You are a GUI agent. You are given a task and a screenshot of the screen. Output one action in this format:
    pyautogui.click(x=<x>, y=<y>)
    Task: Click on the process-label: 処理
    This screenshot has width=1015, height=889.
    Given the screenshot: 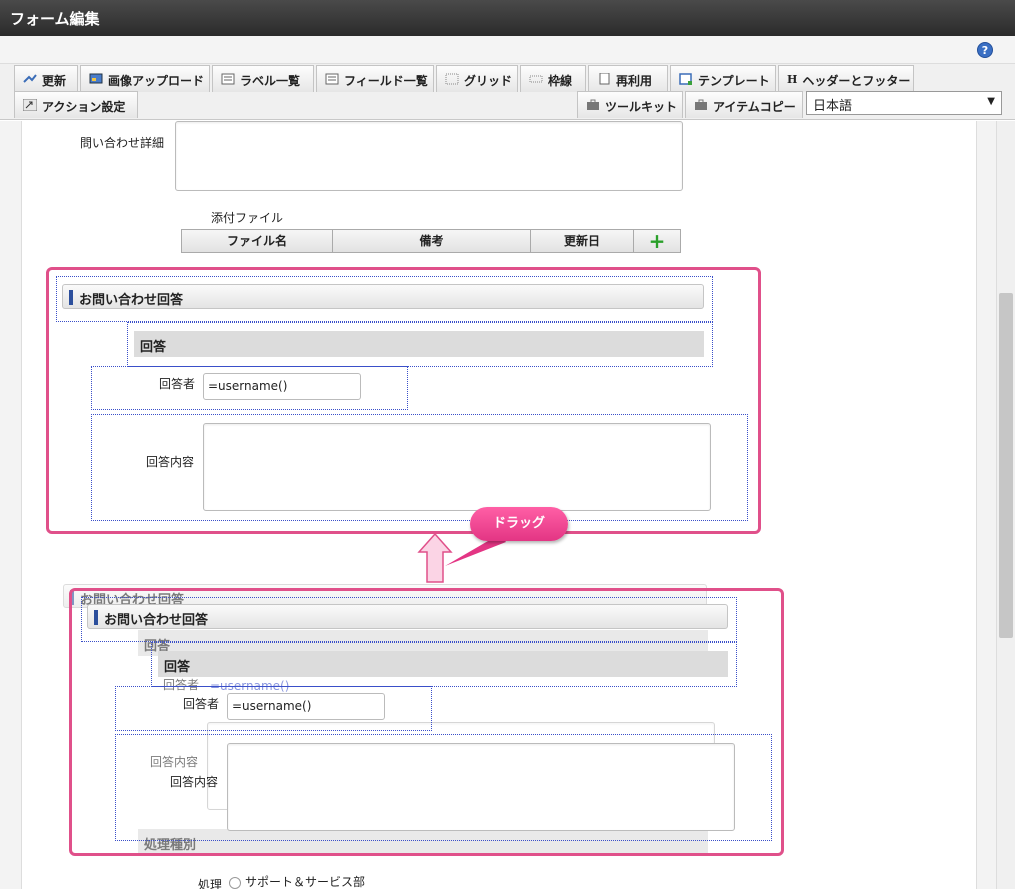 What is the action you would take?
    pyautogui.click(x=210, y=883)
    